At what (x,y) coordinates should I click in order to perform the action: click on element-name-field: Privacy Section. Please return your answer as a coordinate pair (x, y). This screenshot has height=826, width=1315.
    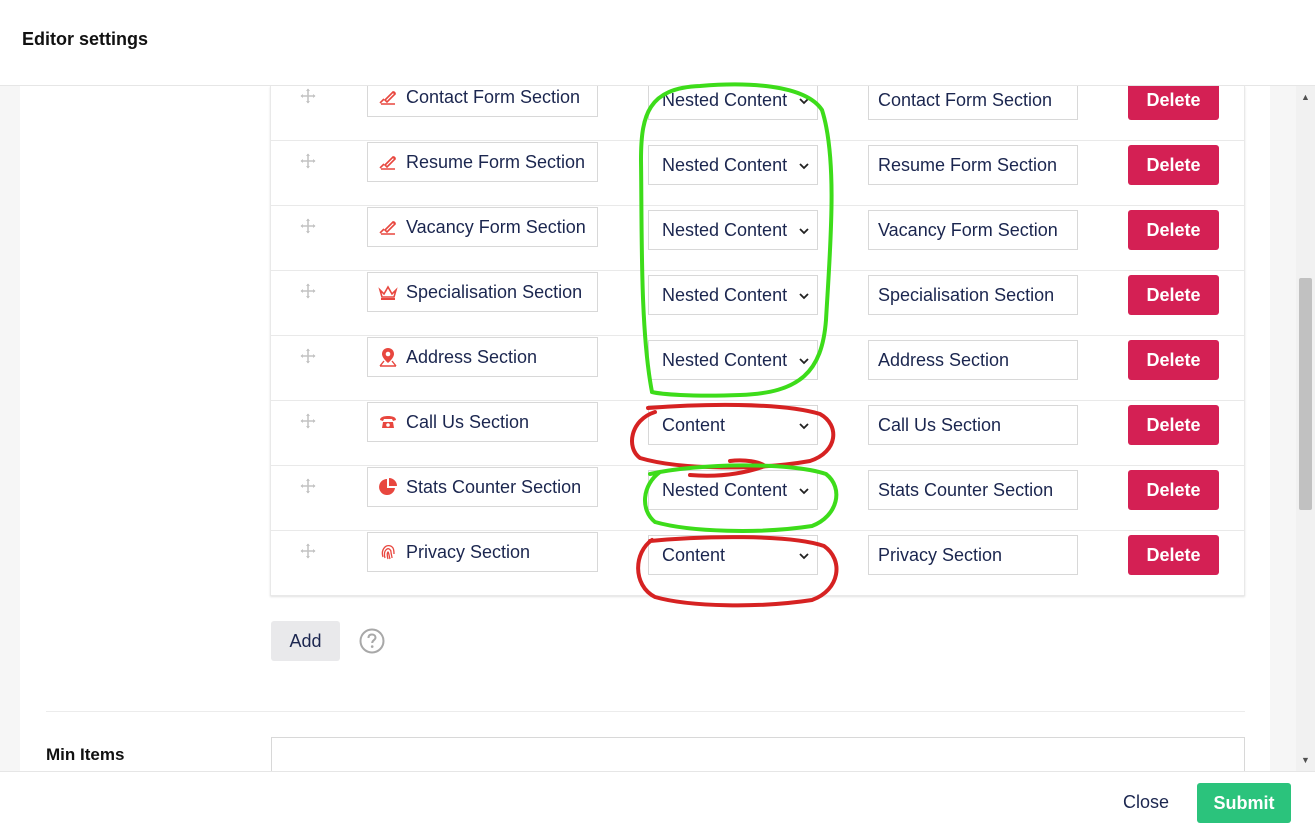
    Looking at the image, I should click on (482, 552).